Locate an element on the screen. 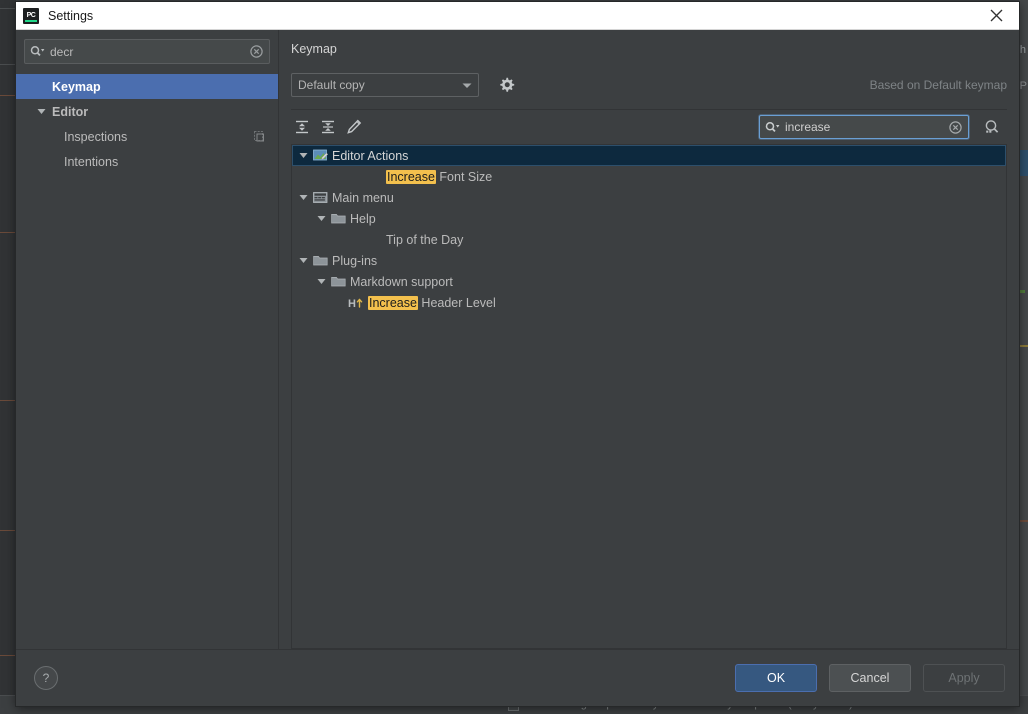 The image size is (1028, 714). apply-button: Apply is located at coordinates (964, 678).